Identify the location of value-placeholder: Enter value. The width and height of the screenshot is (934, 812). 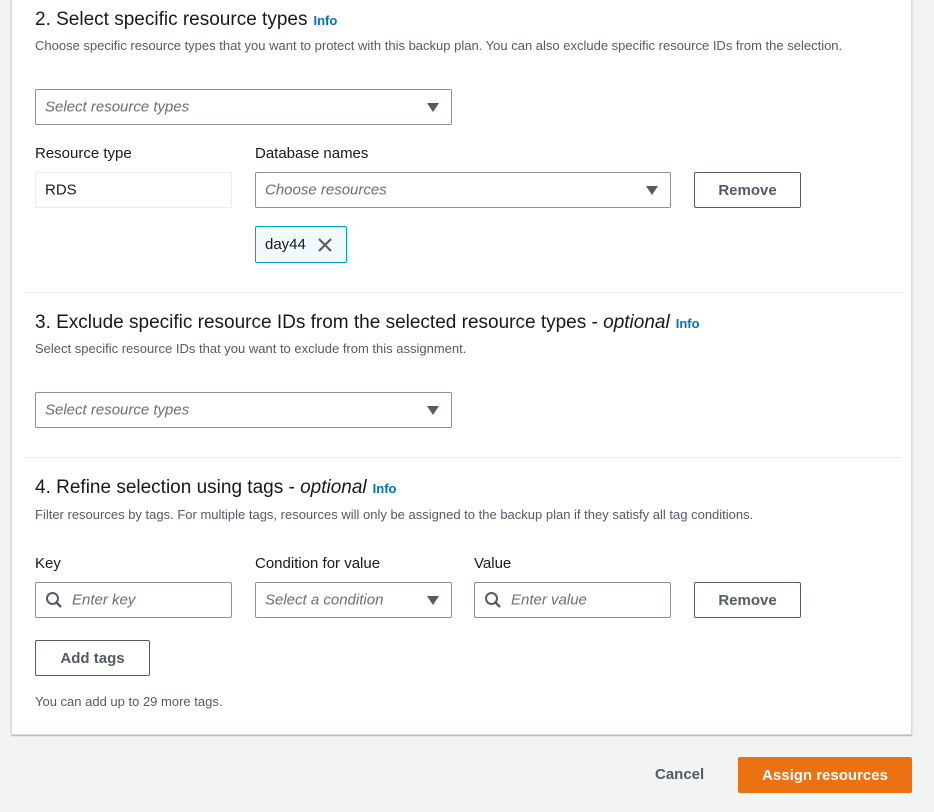
(549, 600).